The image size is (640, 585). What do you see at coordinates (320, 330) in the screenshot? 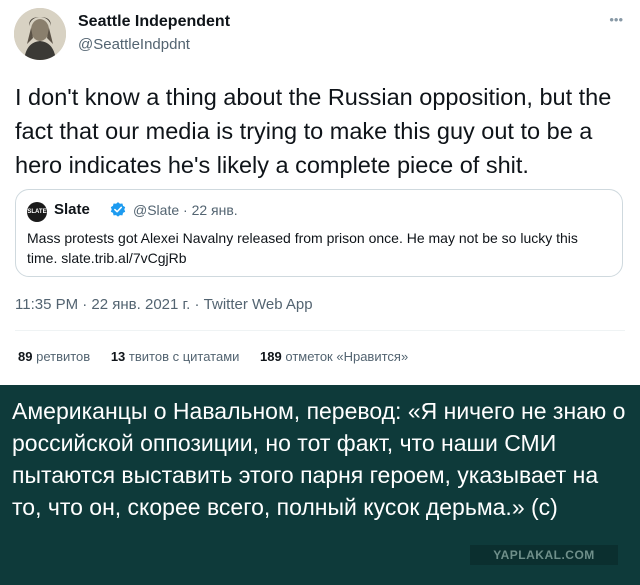
I see `divider` at bounding box center [320, 330].